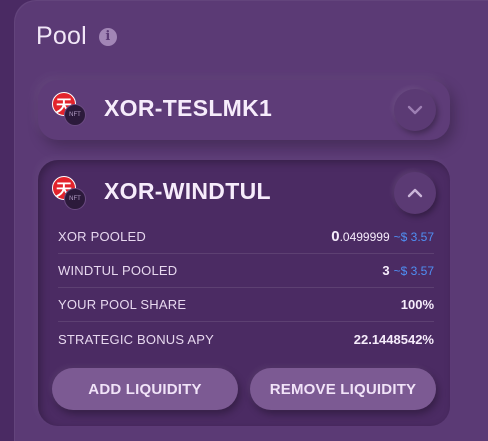 The width and height of the screenshot is (488, 441). What do you see at coordinates (246, 237) in the screenshot?
I see `xor-pooled-row: XOR POOLED 0 .0499999 ~$ 3.57` at bounding box center [246, 237].